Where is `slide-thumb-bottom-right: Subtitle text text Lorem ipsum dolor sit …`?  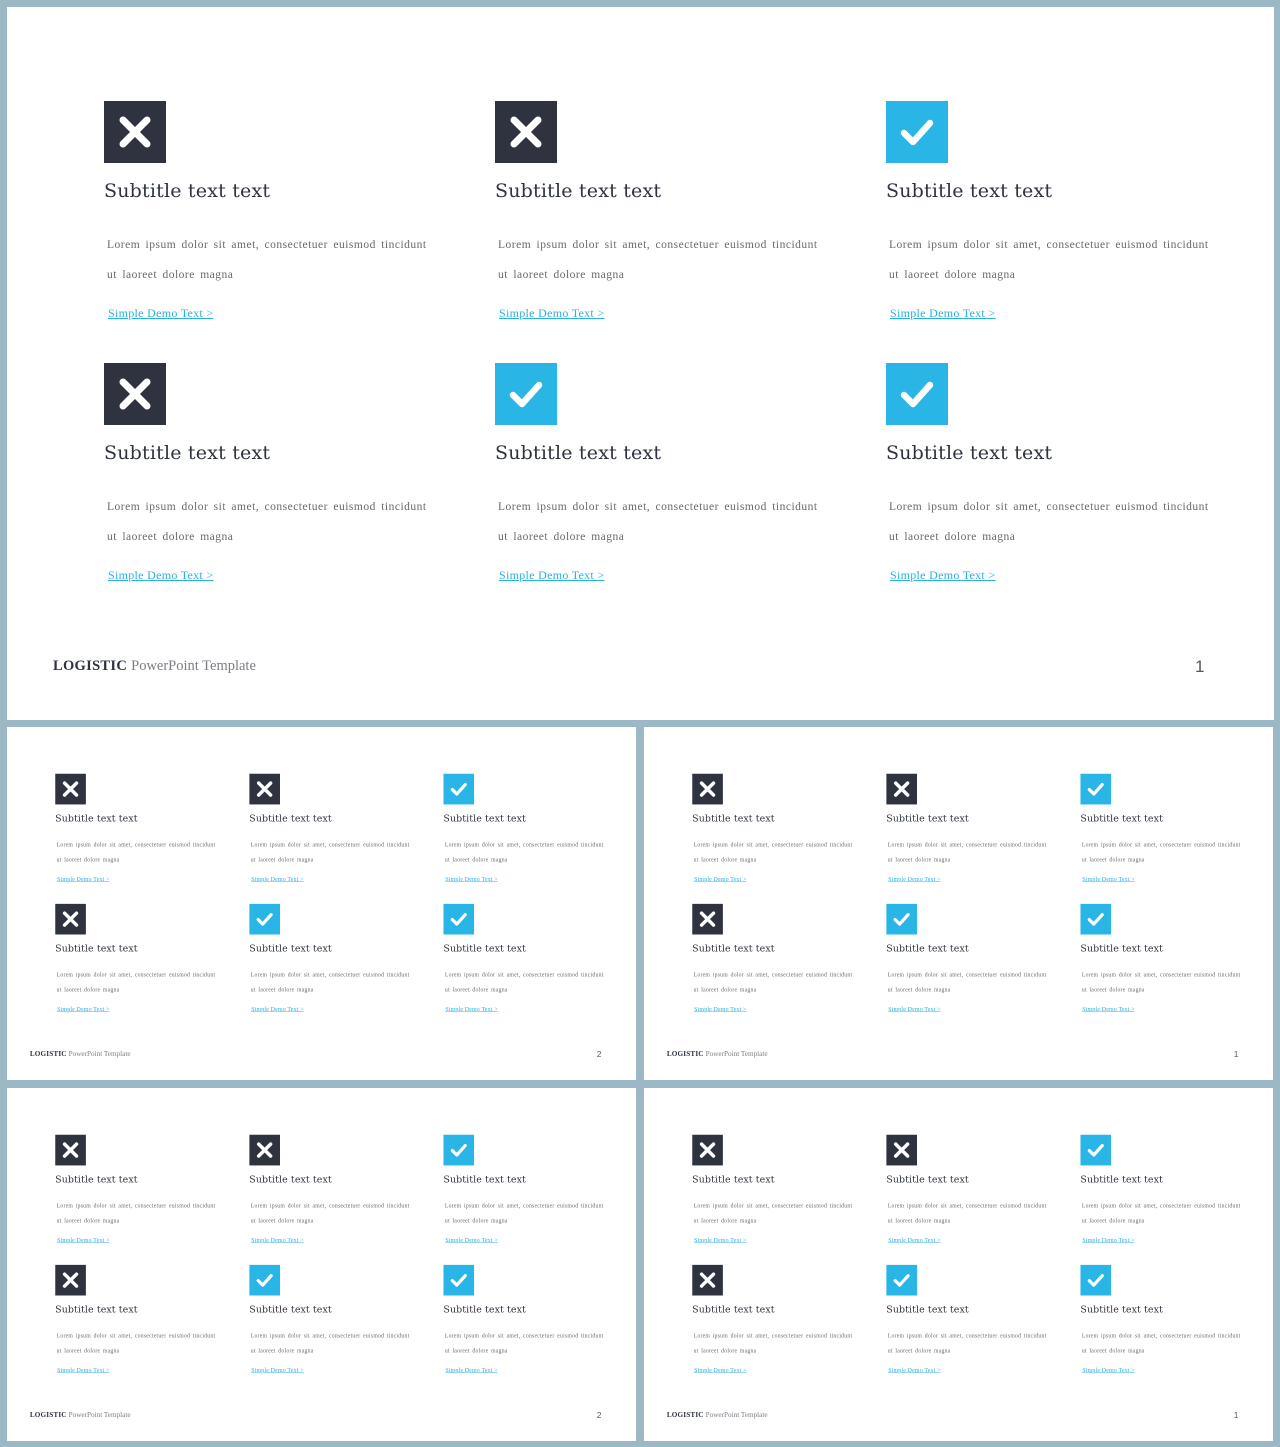 slide-thumb-bottom-right: Subtitle text text Lorem ipsum dolor sit … is located at coordinates (958, 1264).